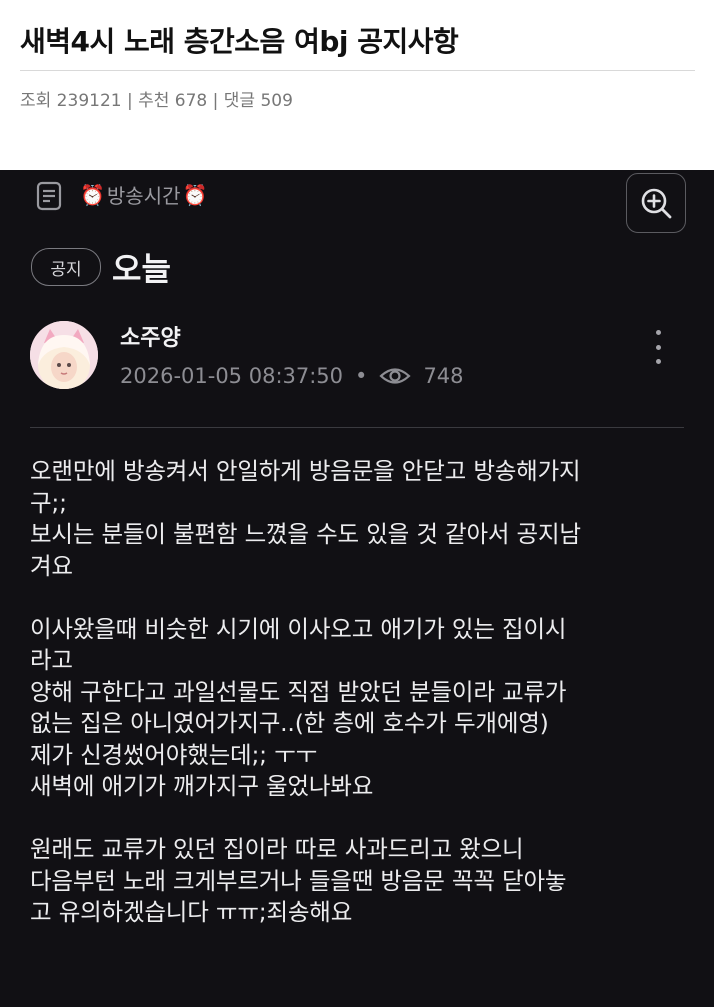 This screenshot has width=714, height=1007. I want to click on body-line: 제가 신경썼어야했는데;; ㅜㅜ, so click(174, 754).